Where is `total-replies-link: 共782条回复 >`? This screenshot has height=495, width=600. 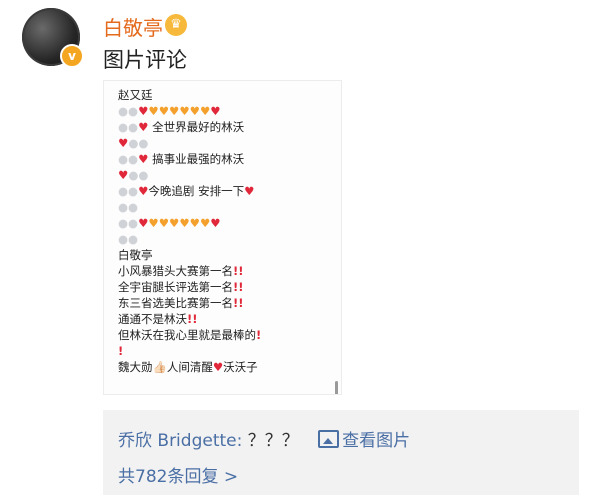 total-replies-link: 共782条回复 > is located at coordinates (178, 474).